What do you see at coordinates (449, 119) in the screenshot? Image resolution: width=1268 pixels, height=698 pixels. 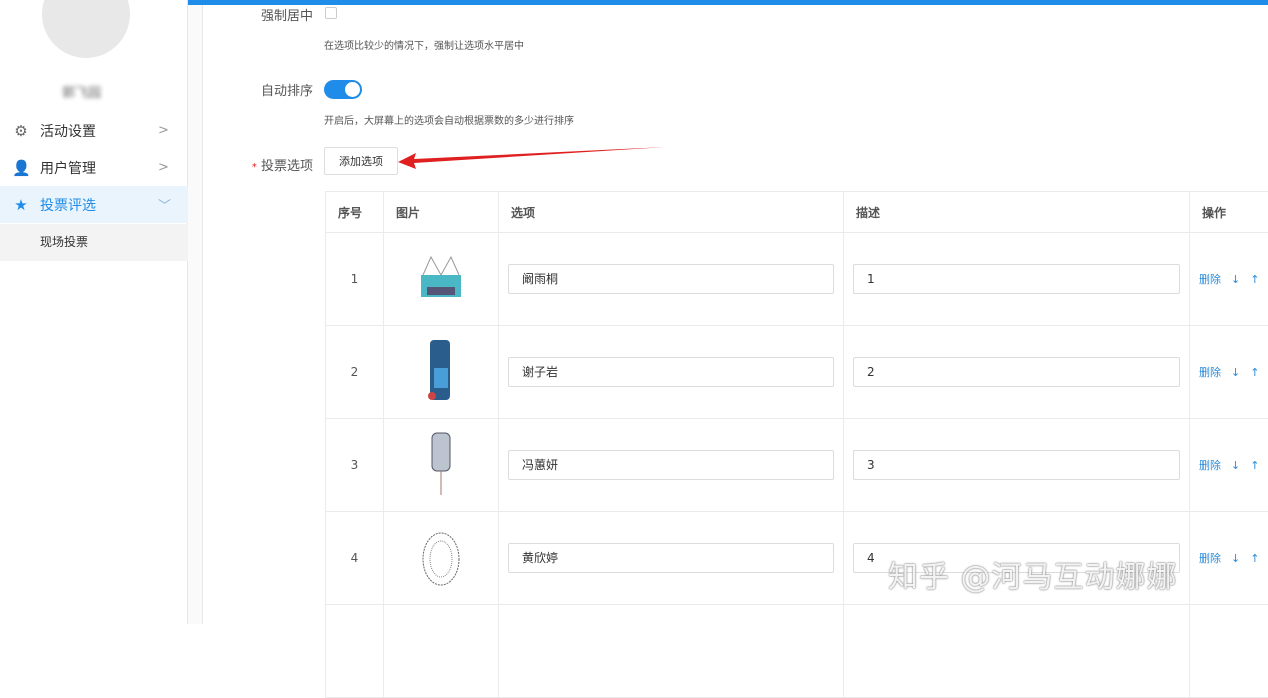 I see `auto-sort-help: 开启后，大屏幕上的选项会自动根据票数的多少进行排序` at bounding box center [449, 119].